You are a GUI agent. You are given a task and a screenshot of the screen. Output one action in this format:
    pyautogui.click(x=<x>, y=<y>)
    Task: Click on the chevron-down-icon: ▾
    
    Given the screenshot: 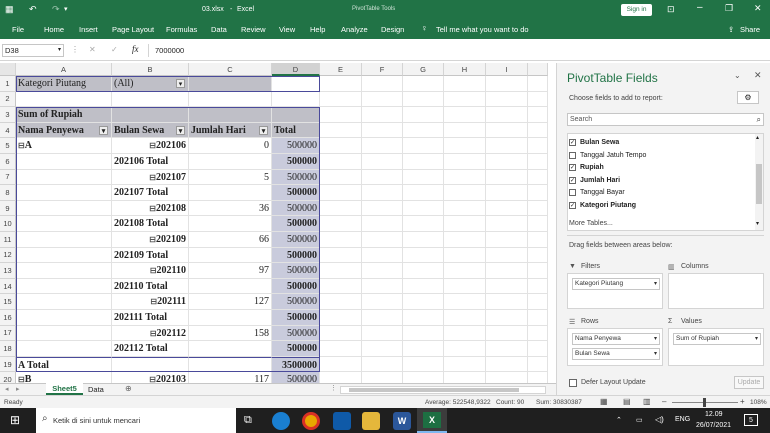 What is the action you would take?
    pyautogui.click(x=655, y=284)
    